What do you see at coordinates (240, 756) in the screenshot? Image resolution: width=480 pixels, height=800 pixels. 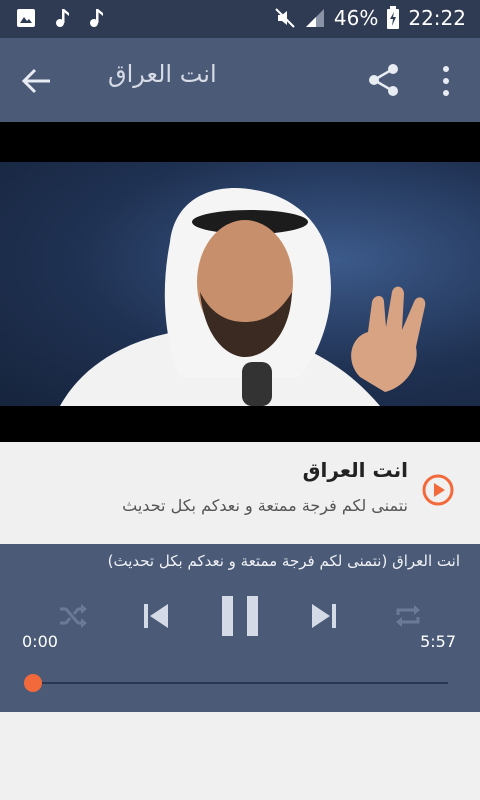 I see `empty-area` at bounding box center [240, 756].